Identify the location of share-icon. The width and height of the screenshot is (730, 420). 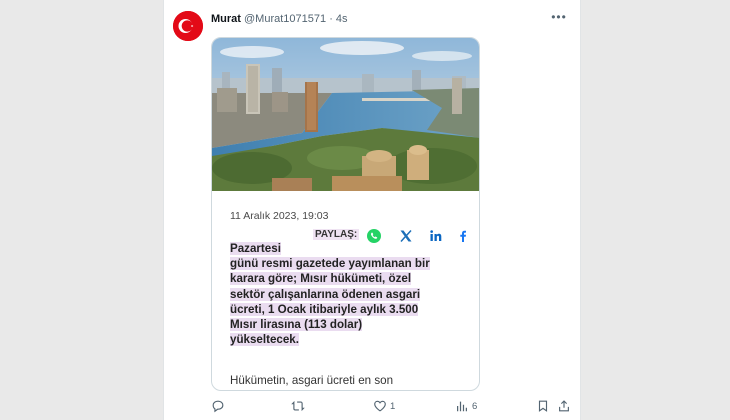
(564, 406).